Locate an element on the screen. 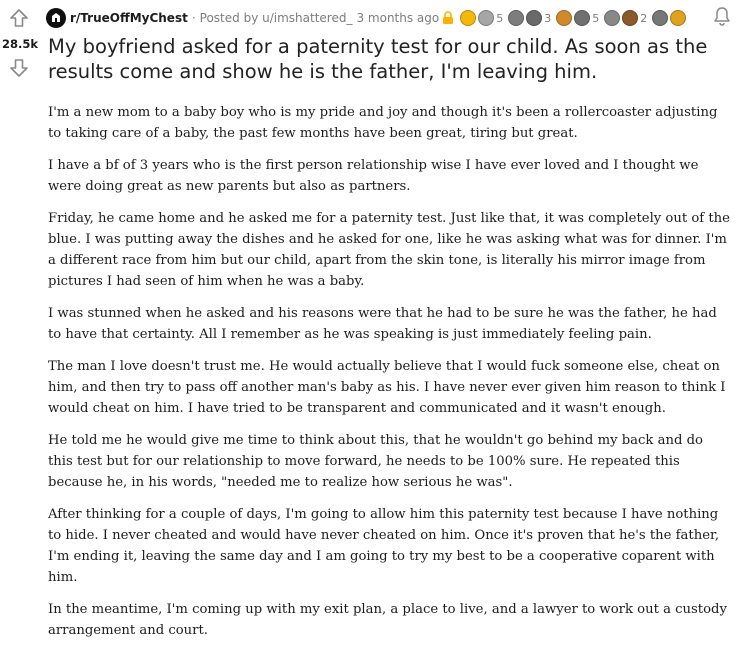  post-time: 3 months ago is located at coordinates (397, 18).